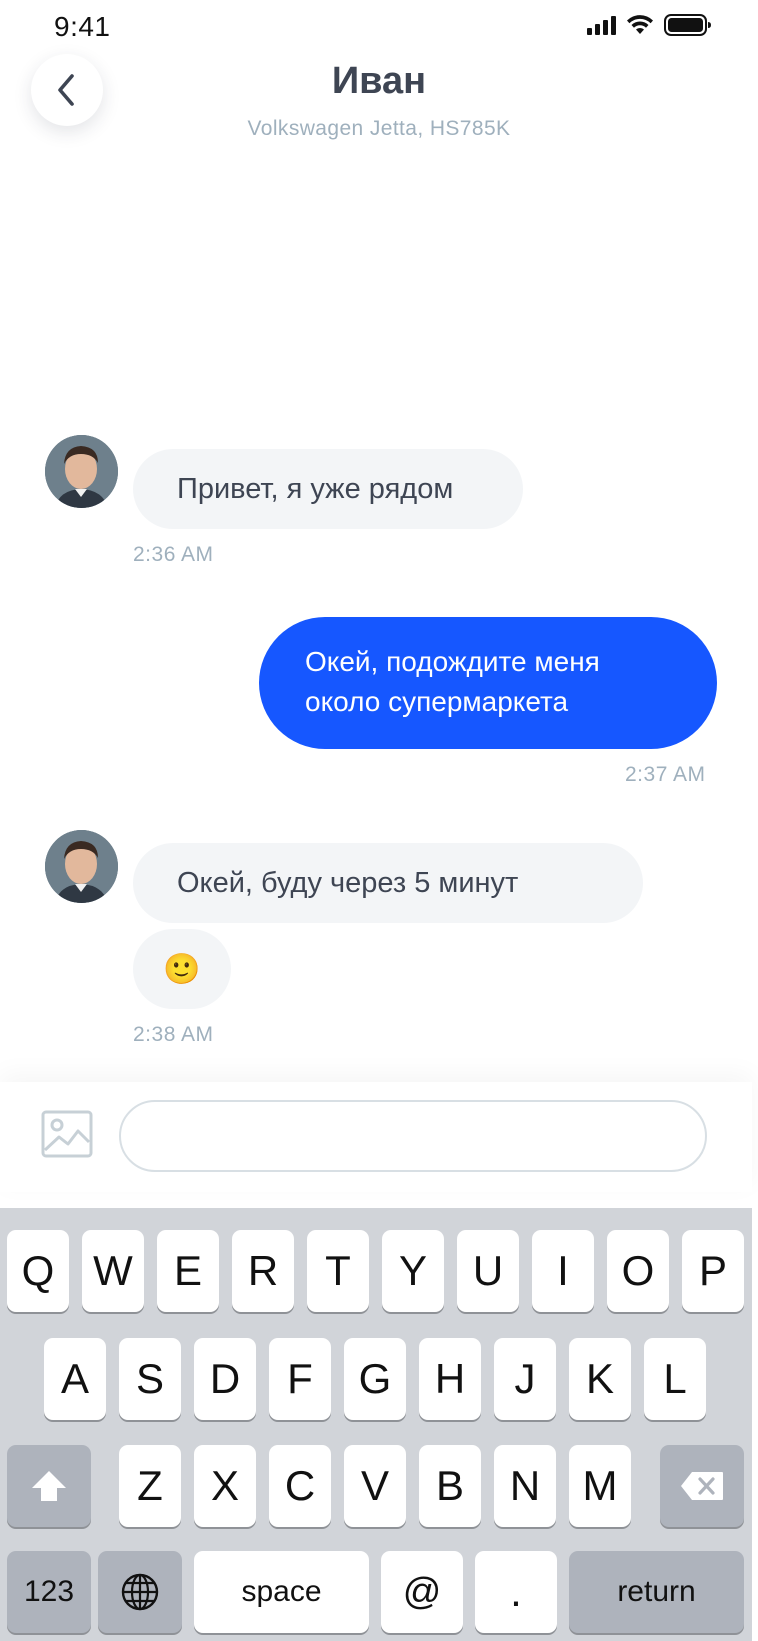  What do you see at coordinates (38, 1271) in the screenshot?
I see `key: Q` at bounding box center [38, 1271].